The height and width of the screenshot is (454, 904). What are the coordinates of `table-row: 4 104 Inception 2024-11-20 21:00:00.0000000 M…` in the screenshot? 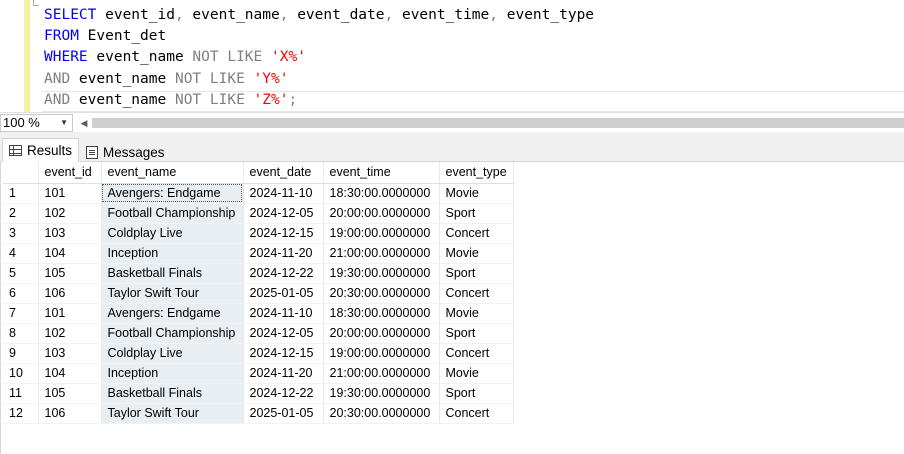 It's located at (258, 253).